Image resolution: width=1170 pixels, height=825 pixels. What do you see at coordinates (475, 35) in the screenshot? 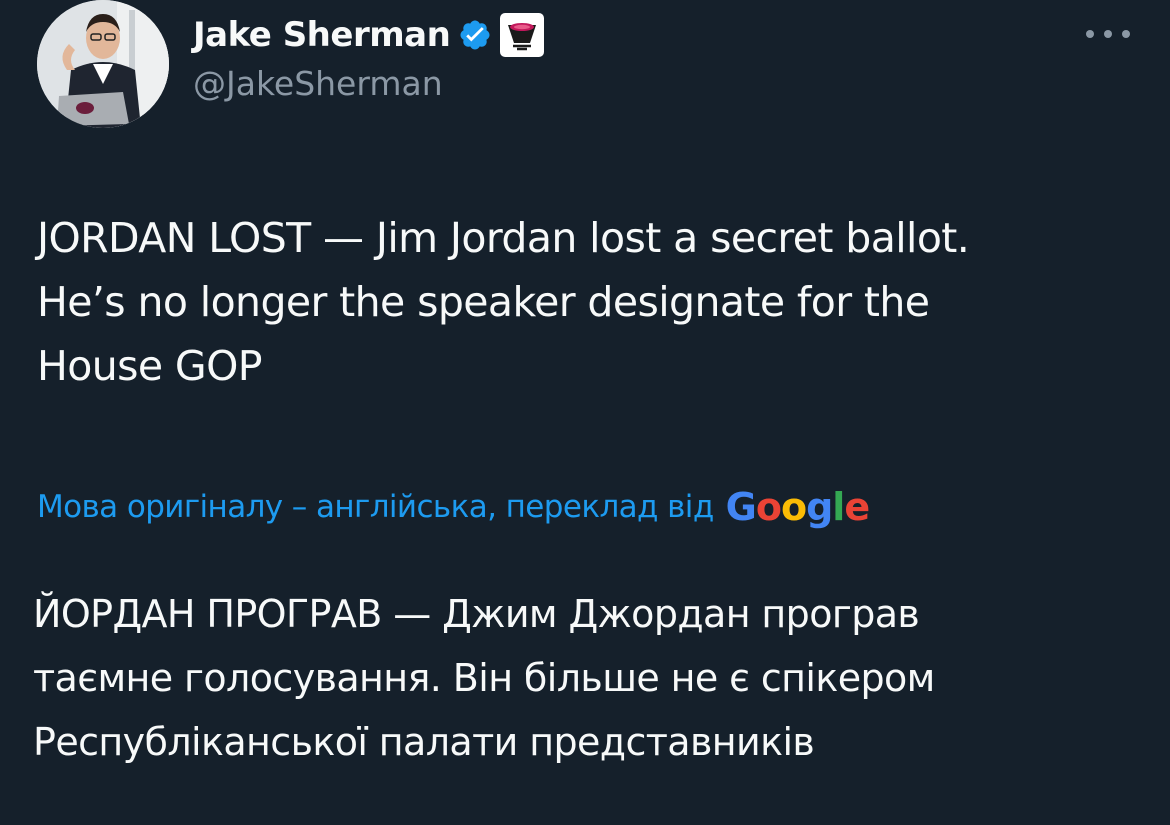
I see `verified-badge-icon` at bounding box center [475, 35].